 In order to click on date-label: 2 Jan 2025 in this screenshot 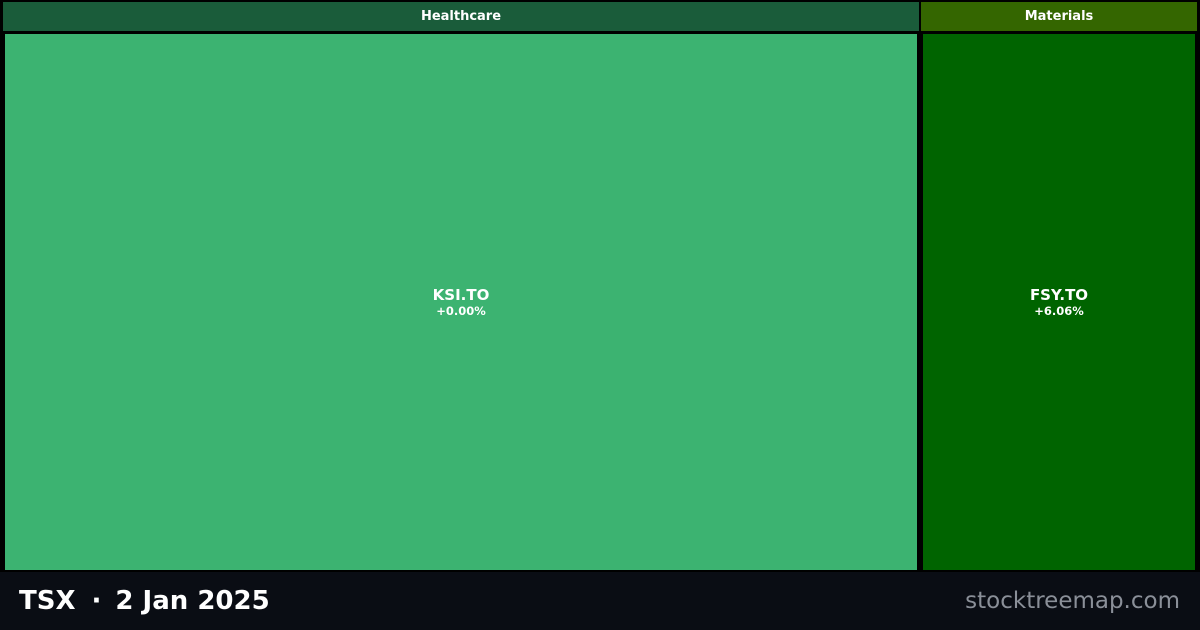, I will do `click(192, 601)`.